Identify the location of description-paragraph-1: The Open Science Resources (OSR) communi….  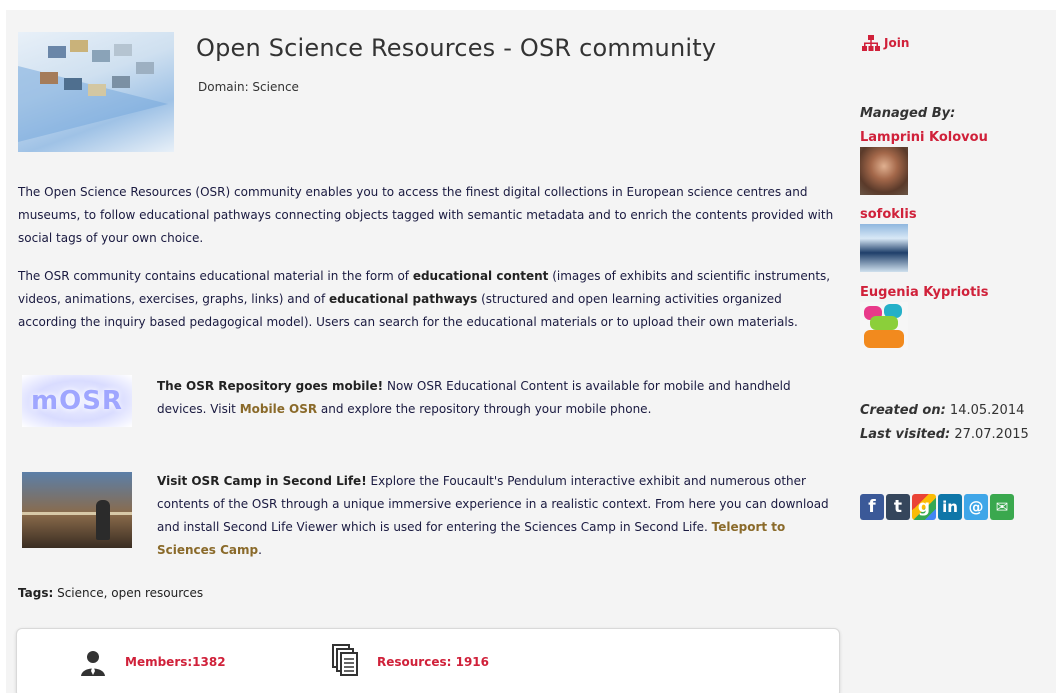
(426, 215).